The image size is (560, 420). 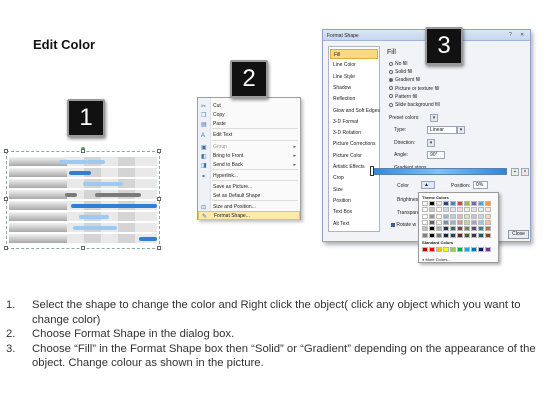 What do you see at coordinates (400, 72) in the screenshot?
I see `radio-solid-fill: Solid fill` at bounding box center [400, 72].